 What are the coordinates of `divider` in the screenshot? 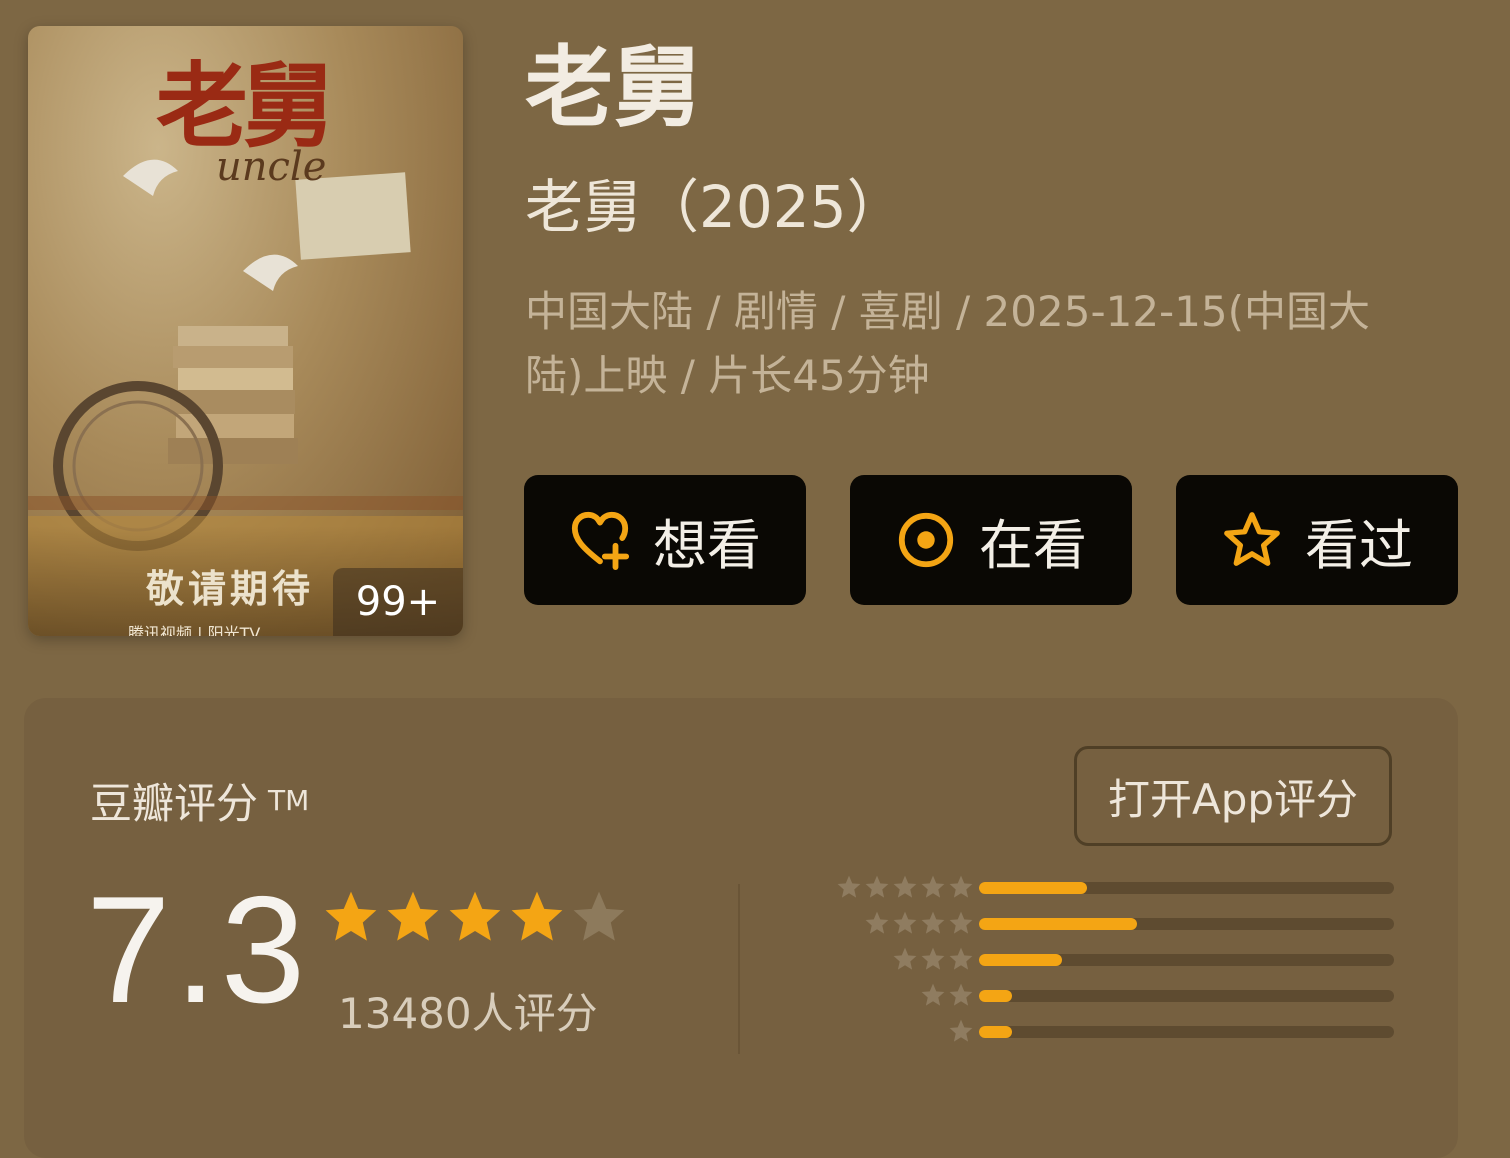 It's located at (739, 969).